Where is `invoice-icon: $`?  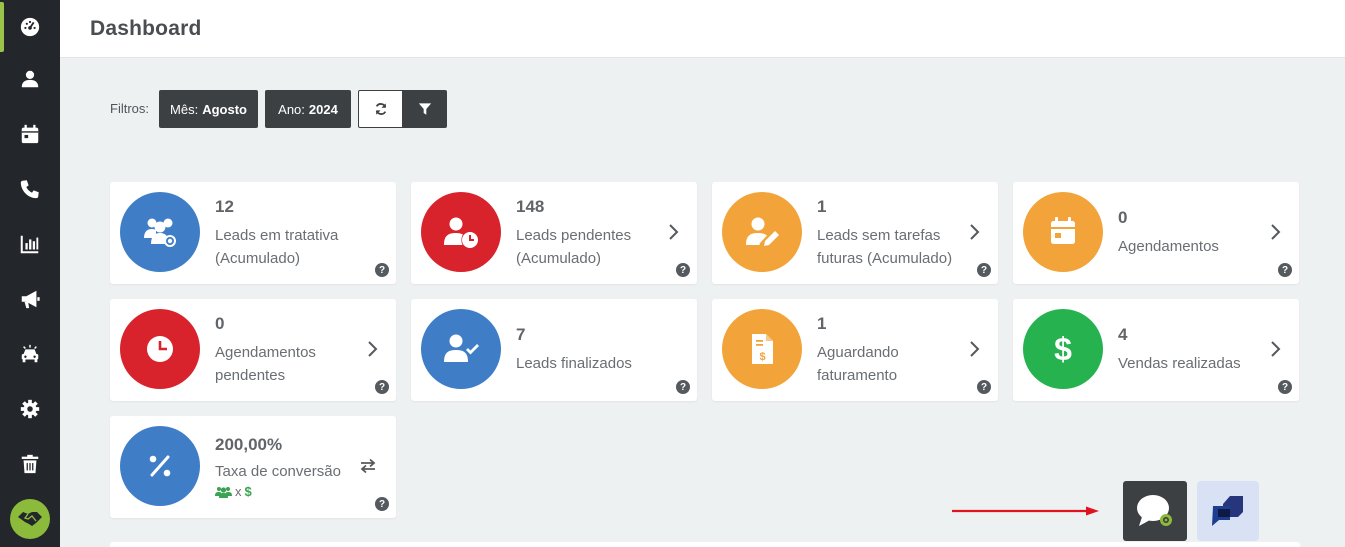
invoice-icon: $ is located at coordinates (762, 349).